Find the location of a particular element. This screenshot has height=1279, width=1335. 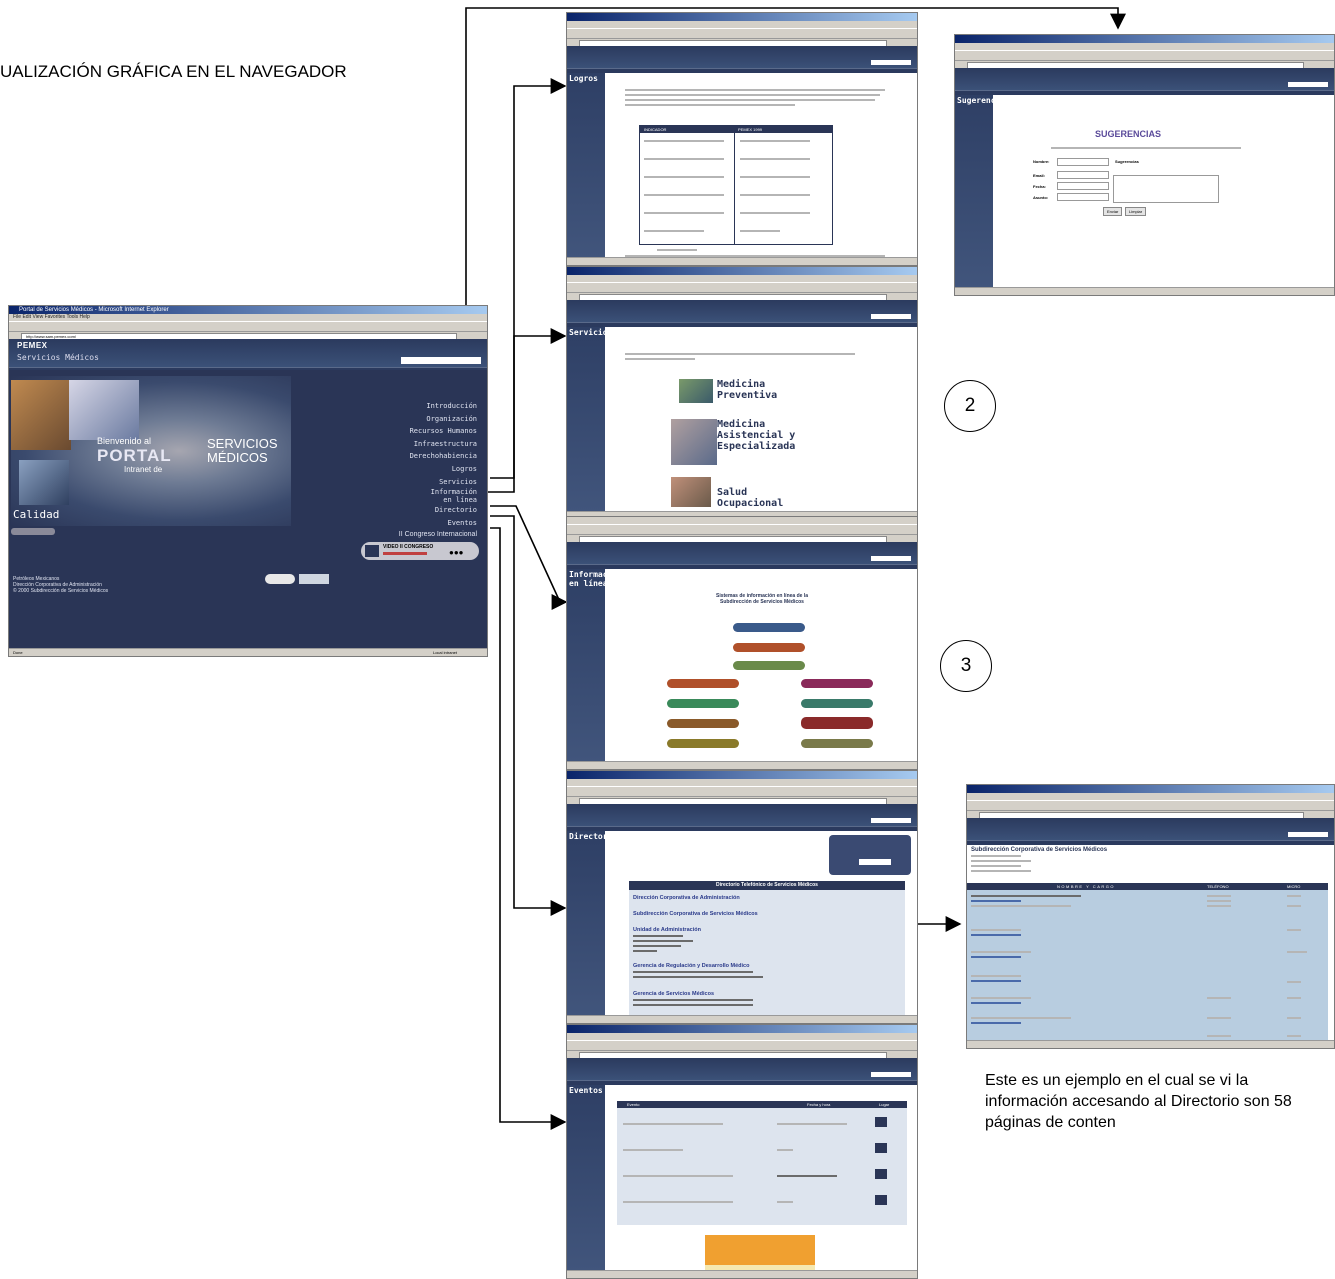

servicio-asistencial: Medicina Asistencial y Especializada is located at coordinates (767, 435).